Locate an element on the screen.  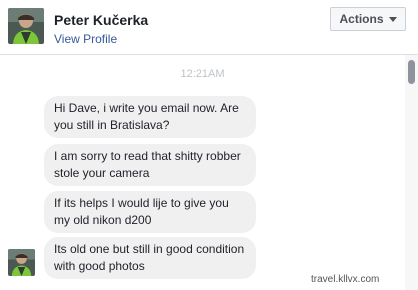
profile-avatar is located at coordinates (26, 26).